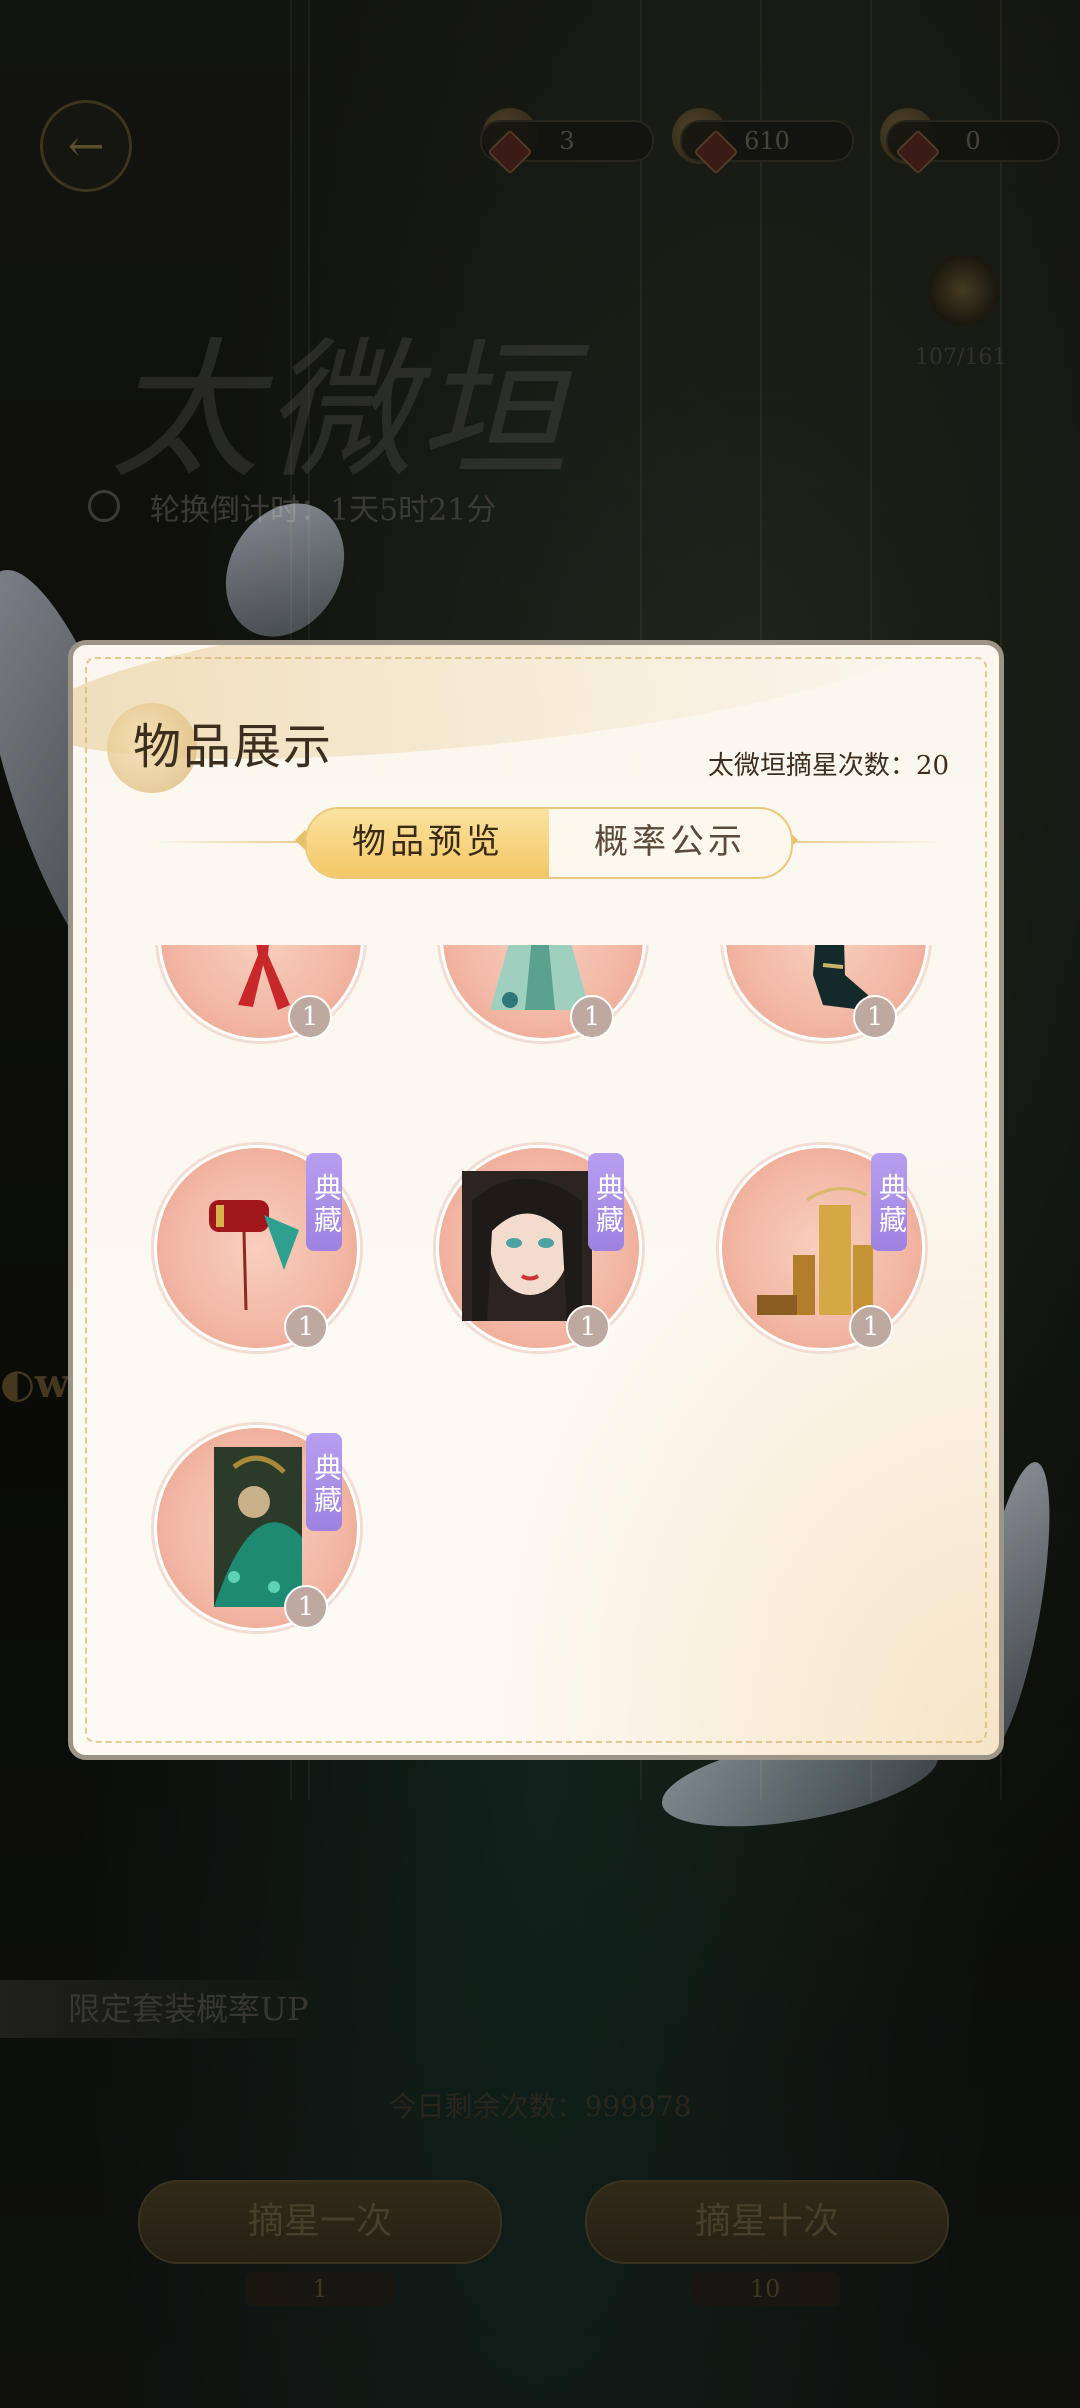 This screenshot has height=2408, width=1080. I want to click on drum-accessory-icon, so click(254, 1255).